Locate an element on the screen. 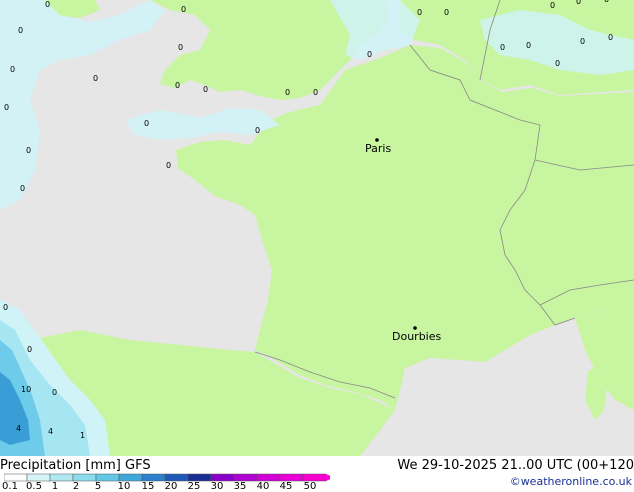  city-label-dourbies: Dourbies is located at coordinates (417, 336).